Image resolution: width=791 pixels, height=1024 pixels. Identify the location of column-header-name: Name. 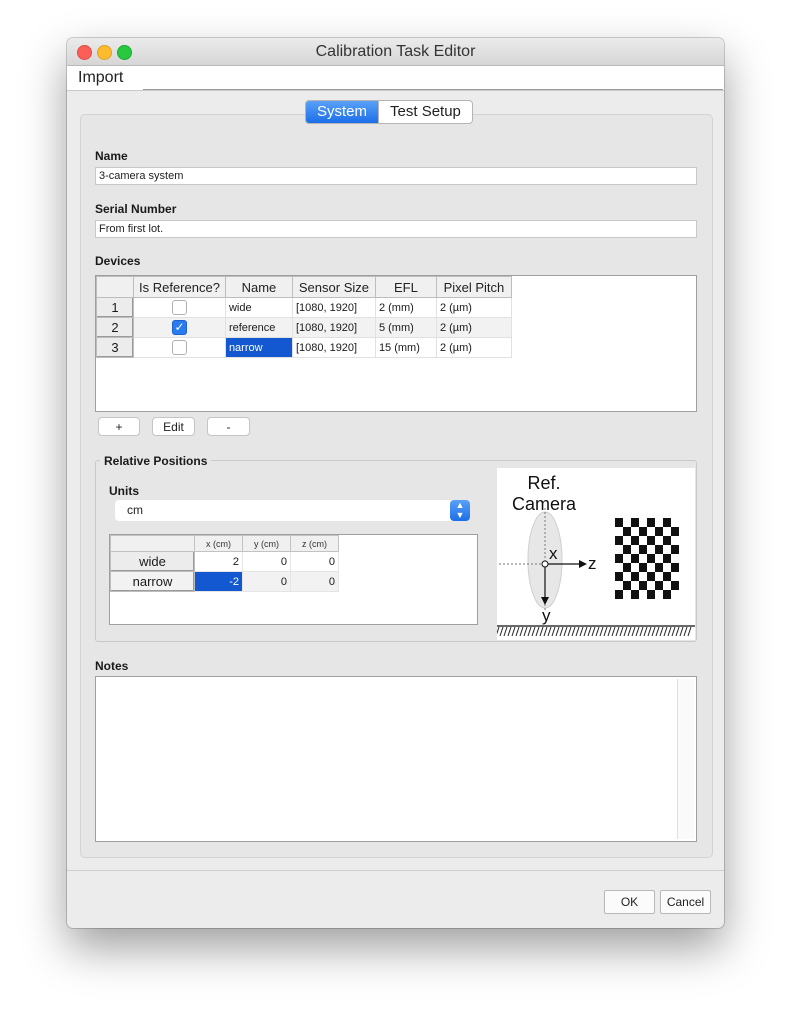
(258, 287).